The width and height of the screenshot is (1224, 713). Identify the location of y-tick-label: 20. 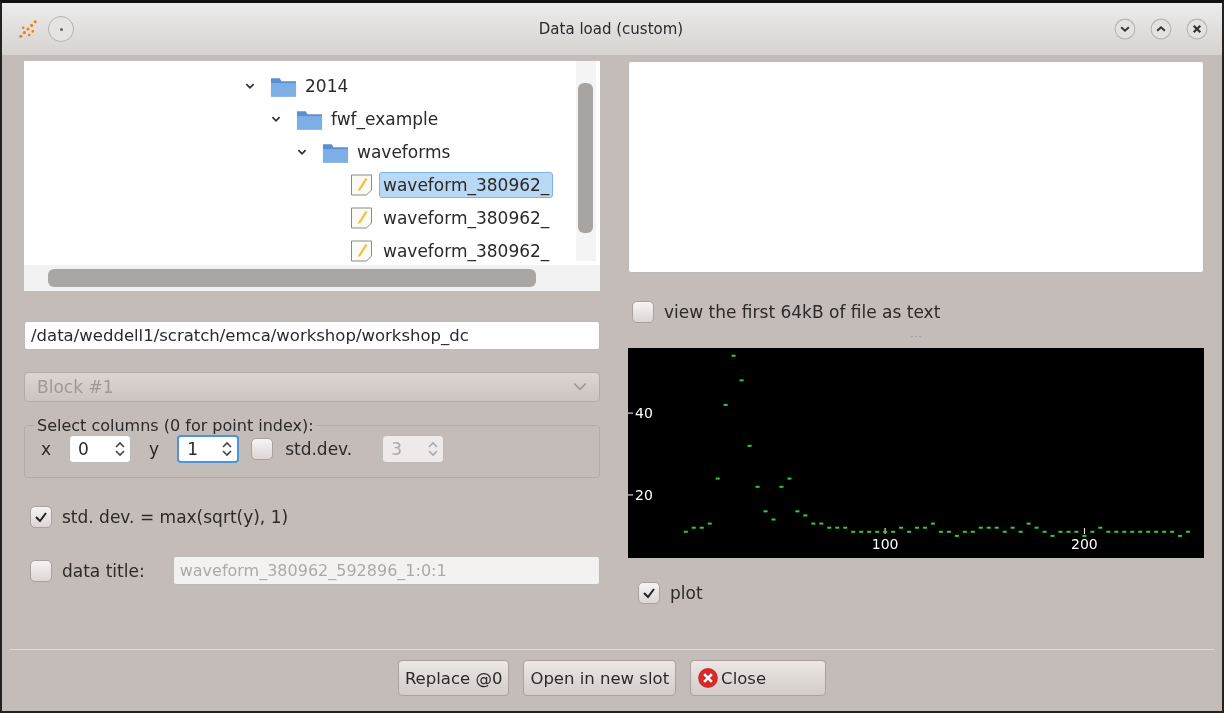
(644, 494).